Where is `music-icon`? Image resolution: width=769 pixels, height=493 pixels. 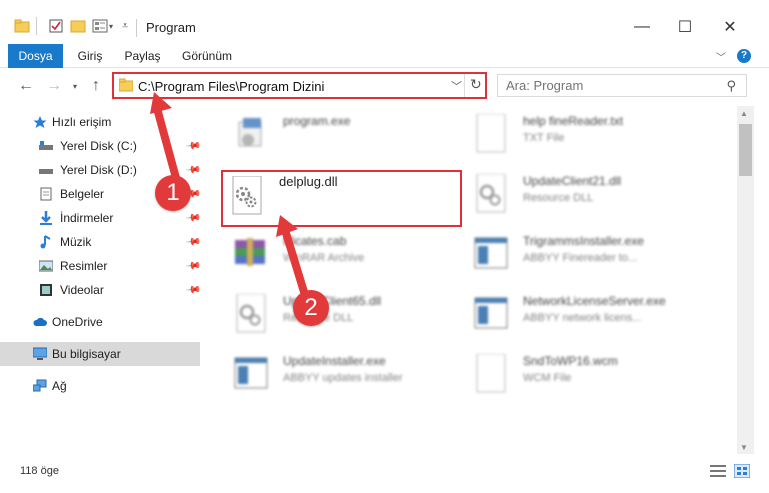 music-icon is located at coordinates (45, 242).